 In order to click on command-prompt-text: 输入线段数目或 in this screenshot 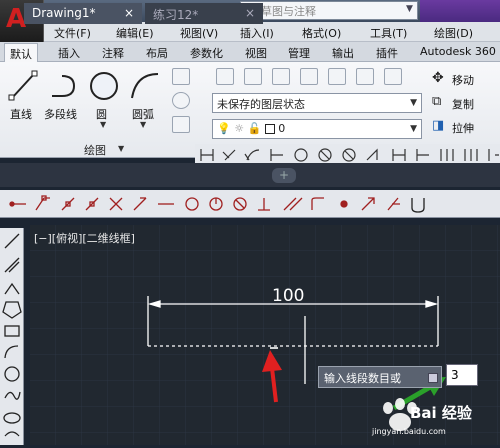, I will do `click(362, 378)`.